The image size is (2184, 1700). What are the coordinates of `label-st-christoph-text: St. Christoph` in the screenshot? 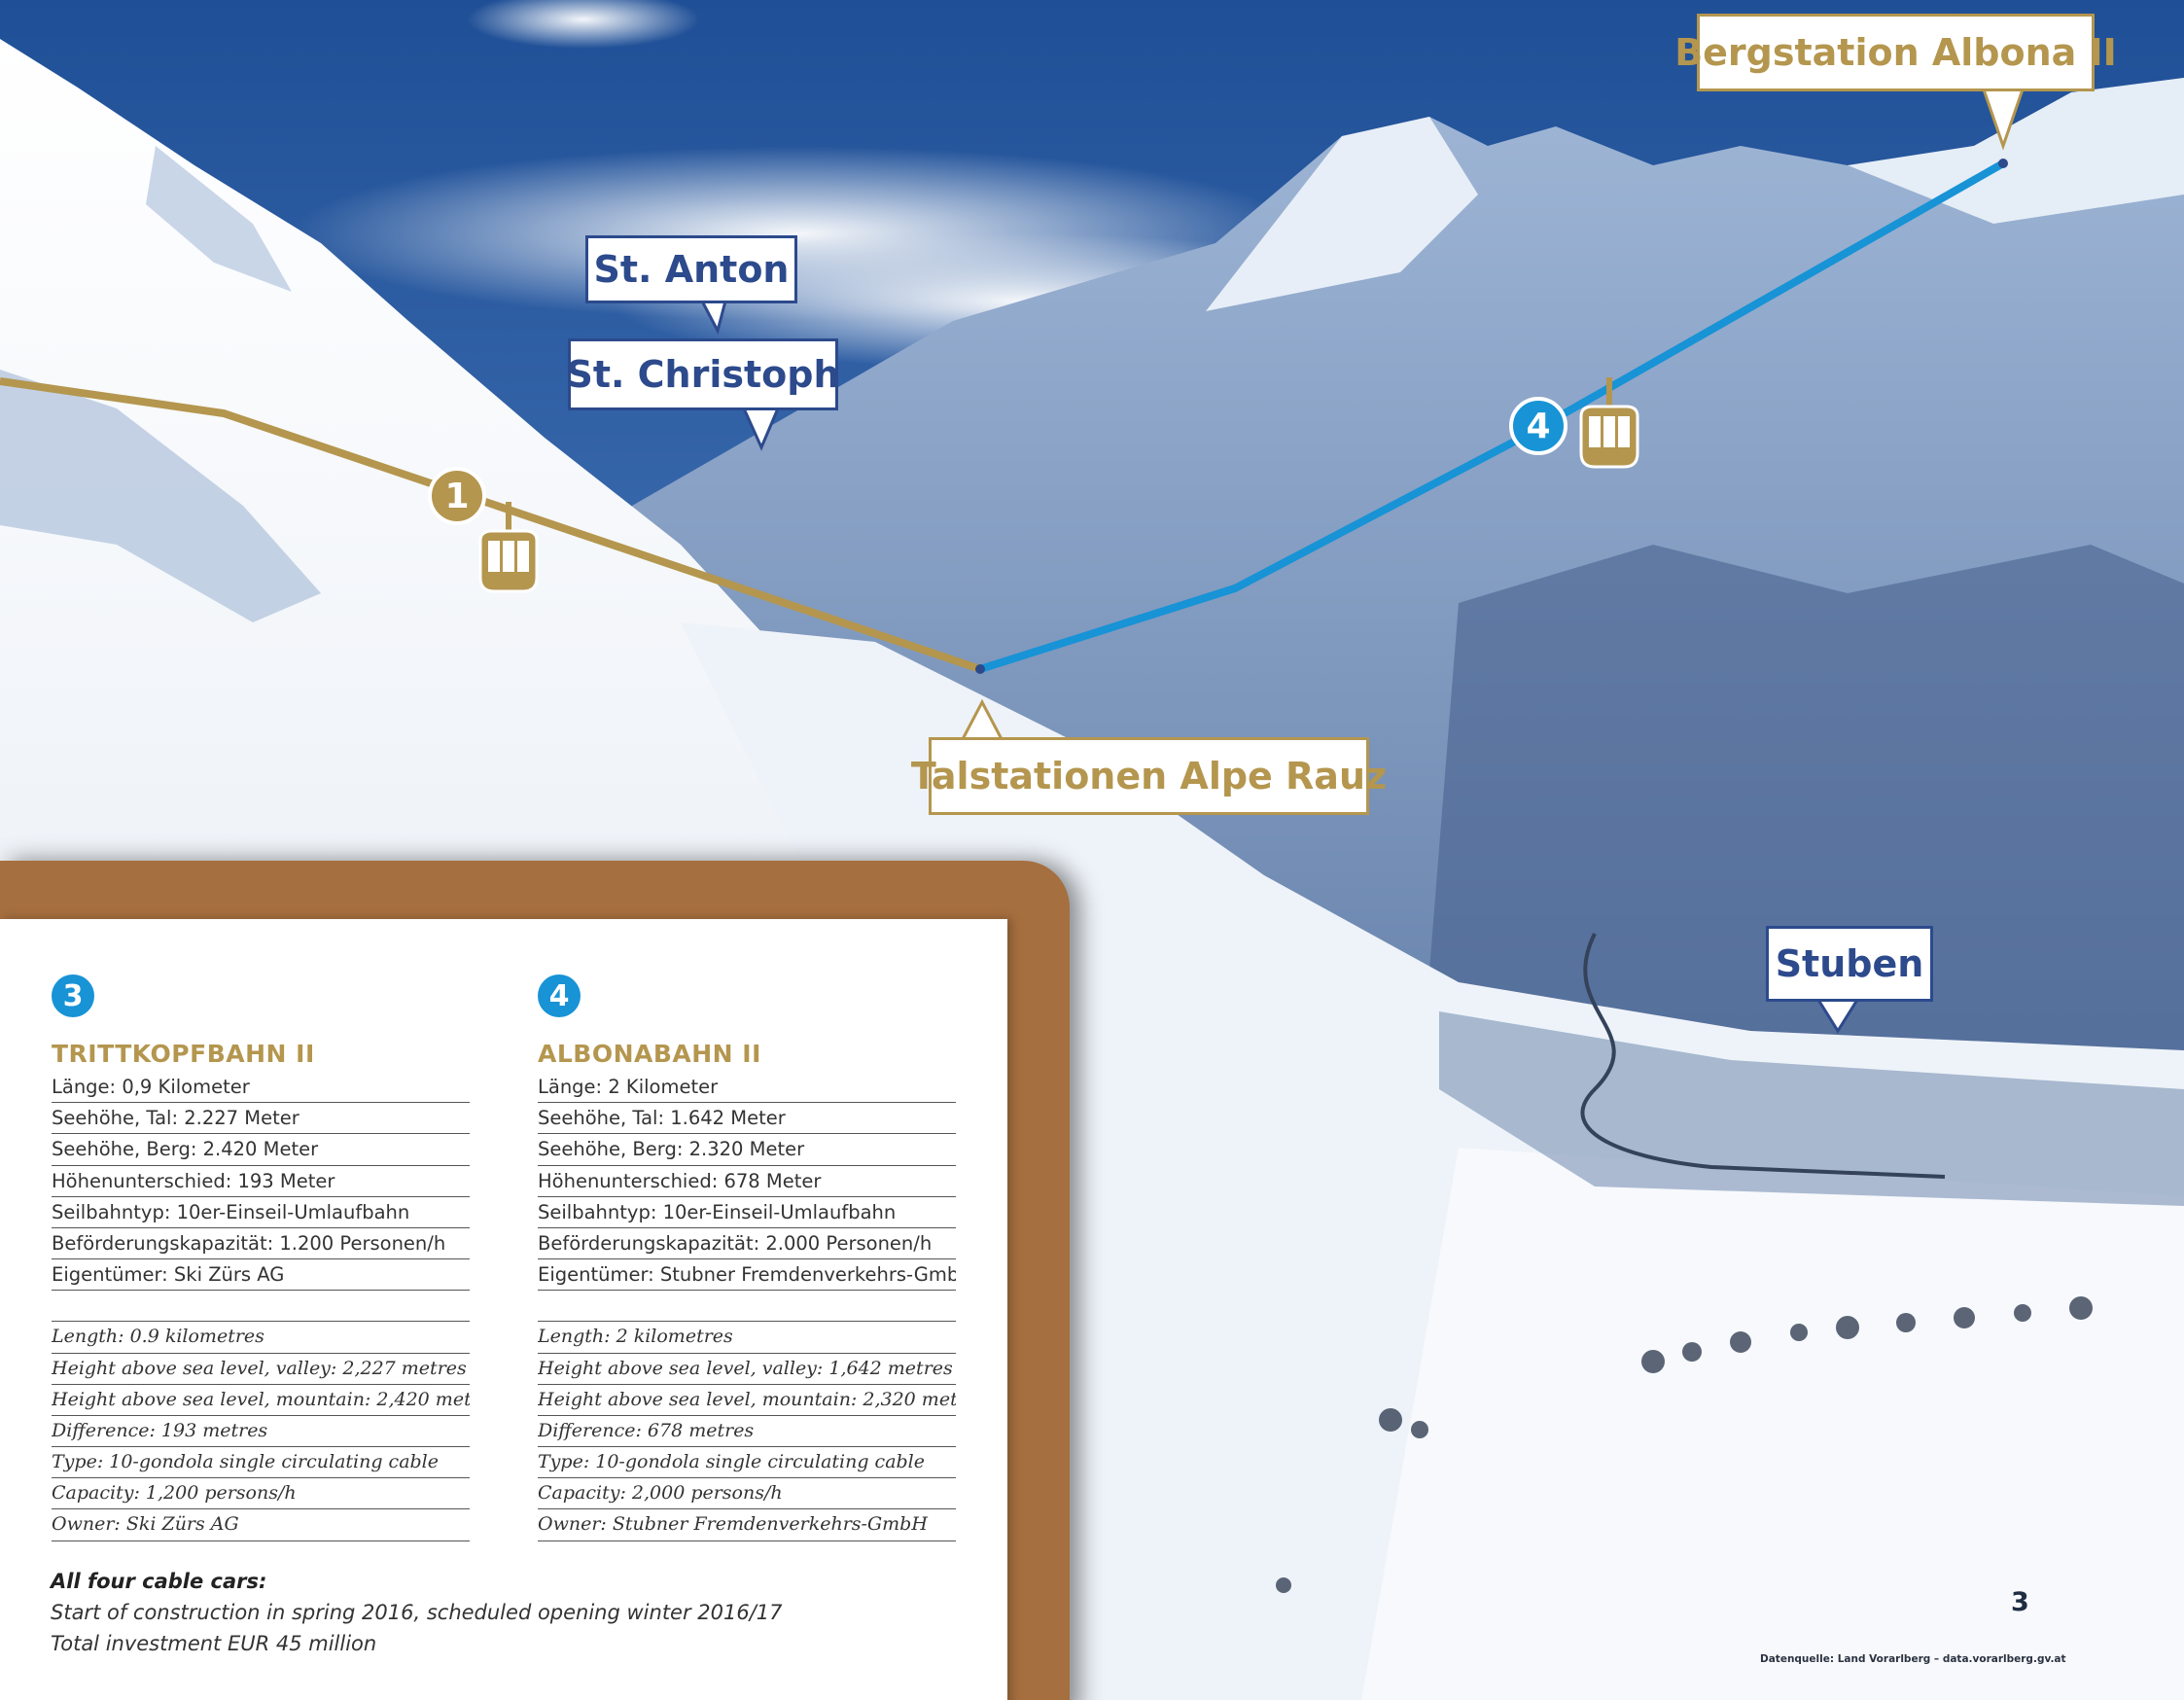 It's located at (703, 375).